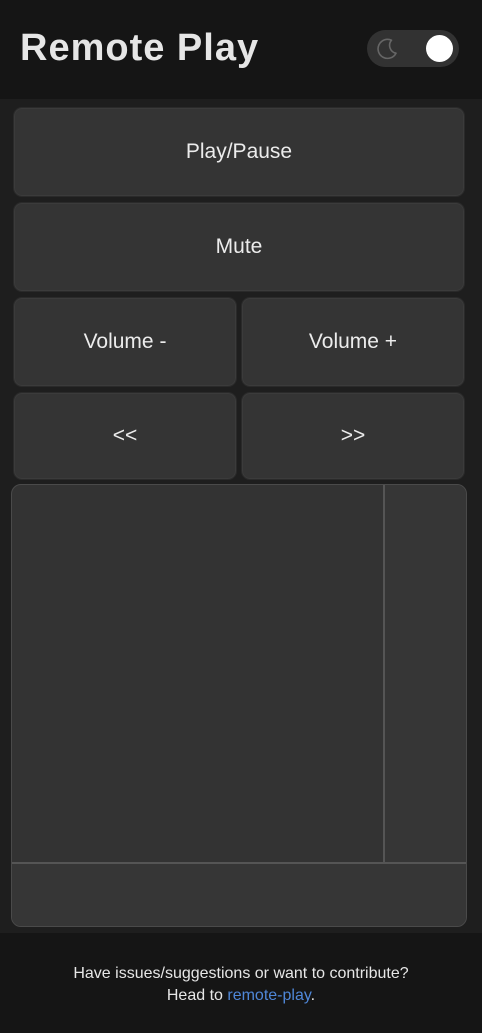 This screenshot has height=1033, width=482. I want to click on play-pause-button: Play/Pause, so click(239, 152).